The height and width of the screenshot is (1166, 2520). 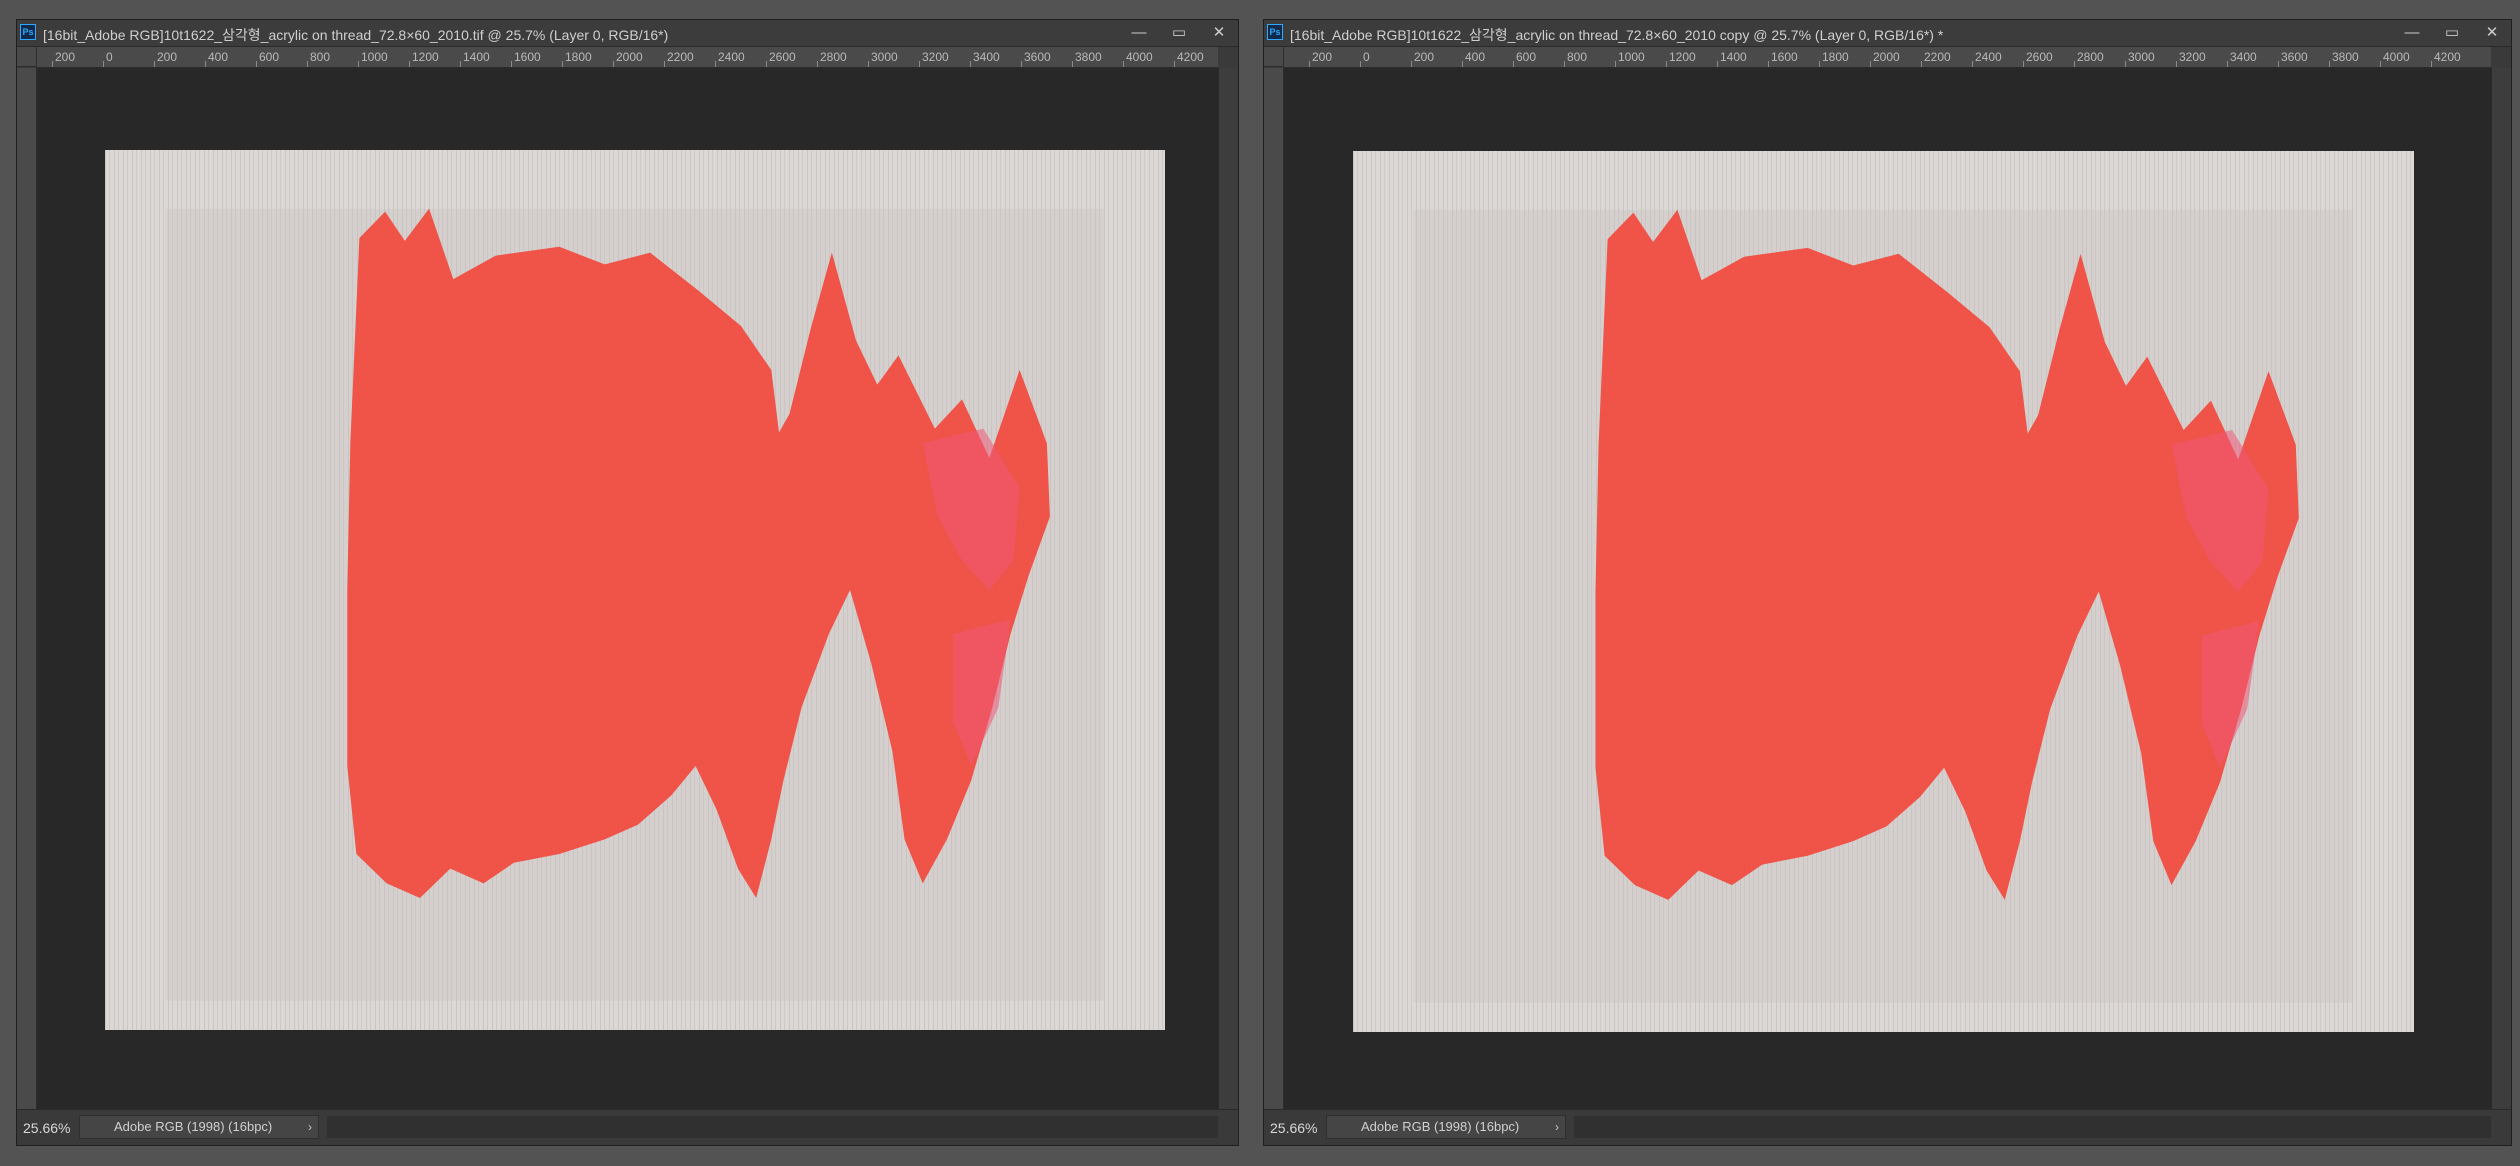 What do you see at coordinates (731, 57) in the screenshot?
I see `ruler-tick-label: 2400` at bounding box center [731, 57].